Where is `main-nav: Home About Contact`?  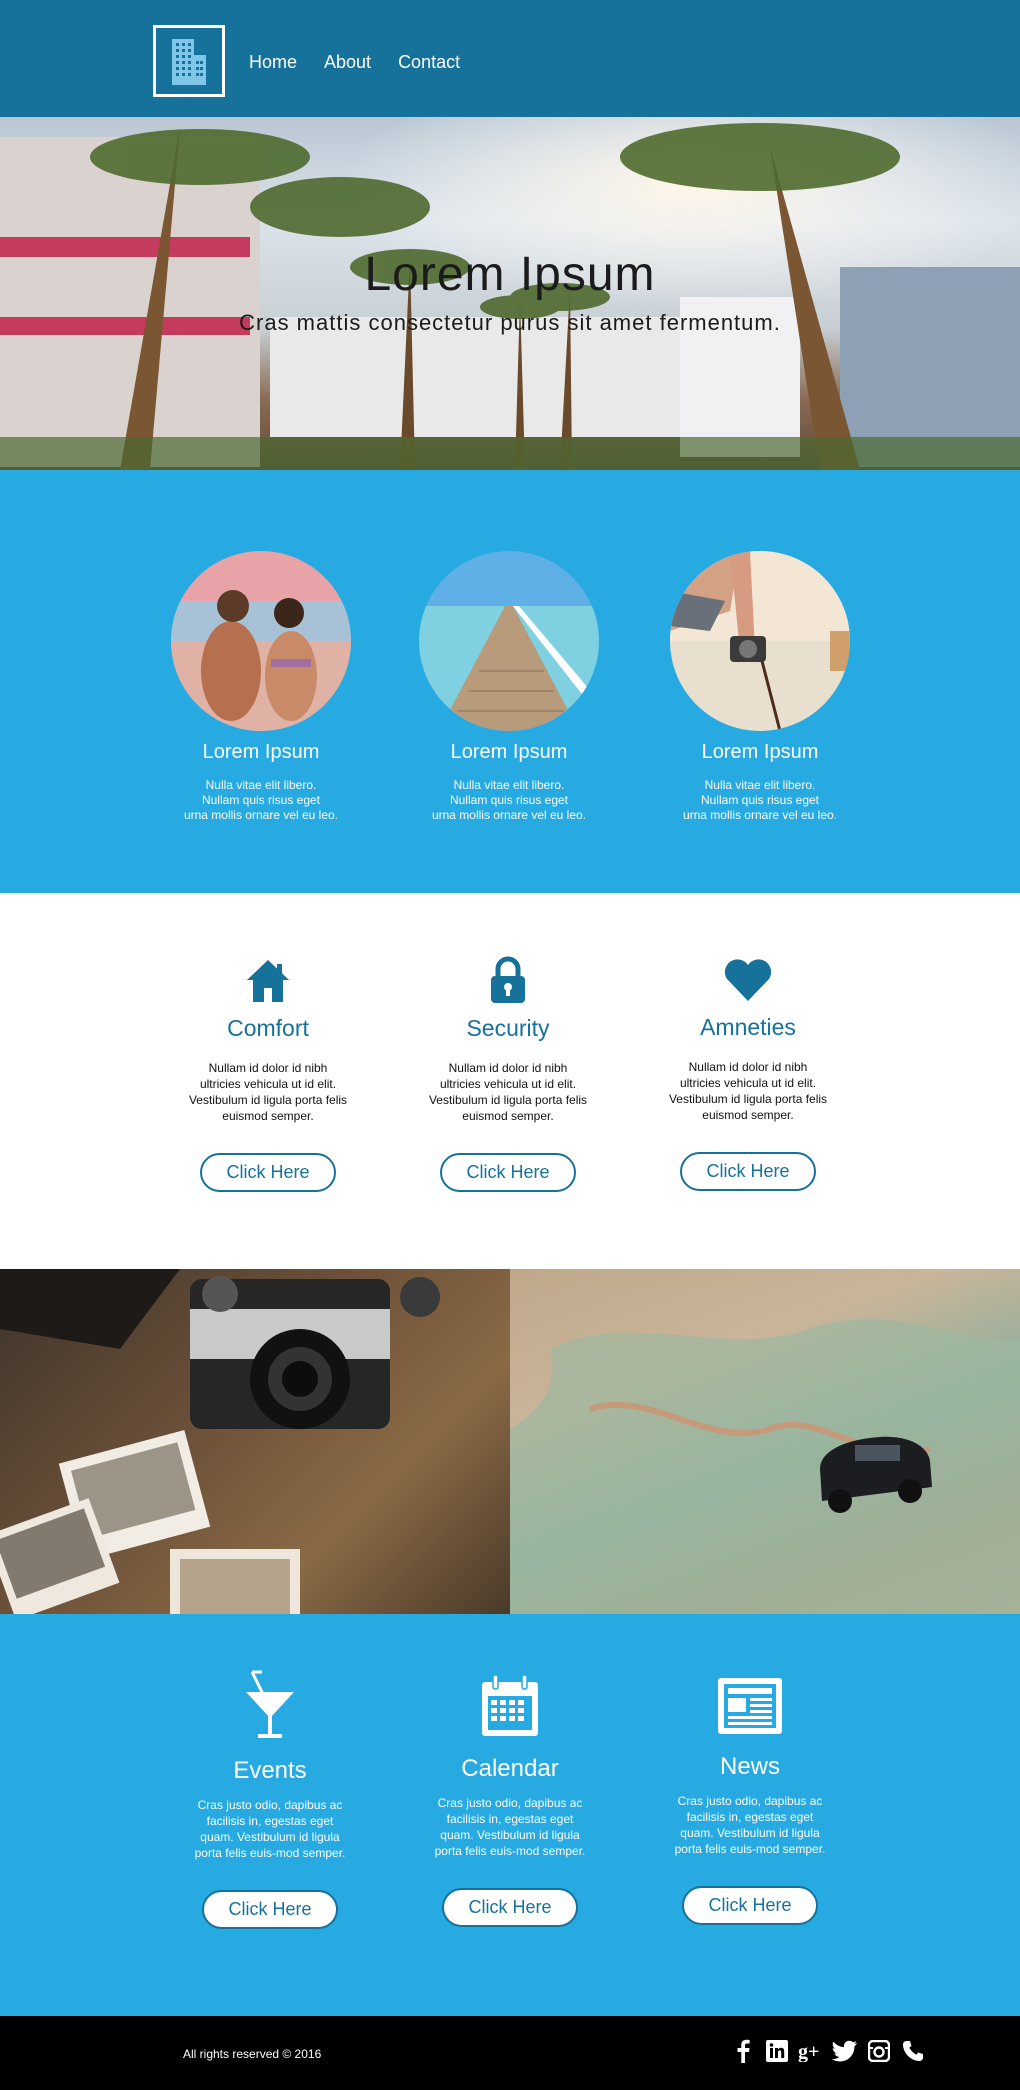
main-nav: Home About Contact is located at coordinates (368, 62).